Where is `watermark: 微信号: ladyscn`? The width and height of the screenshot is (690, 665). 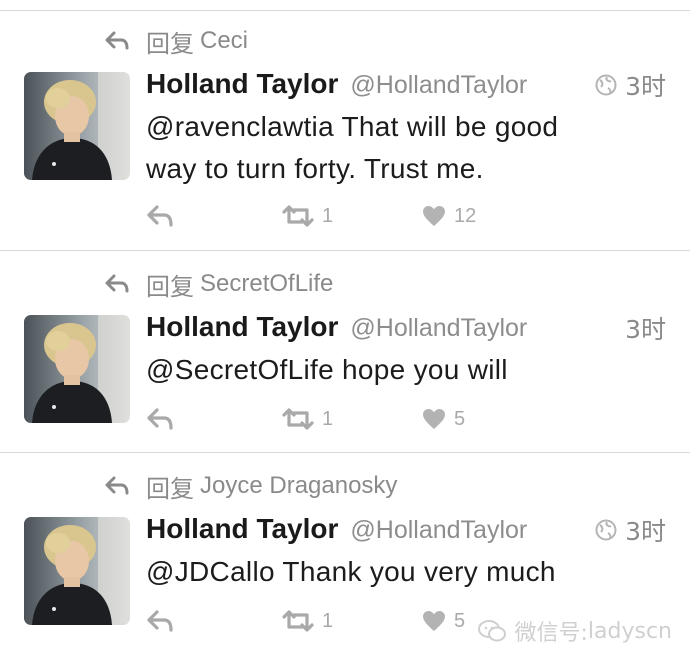
watermark: 微信号: ladyscn is located at coordinates (575, 631).